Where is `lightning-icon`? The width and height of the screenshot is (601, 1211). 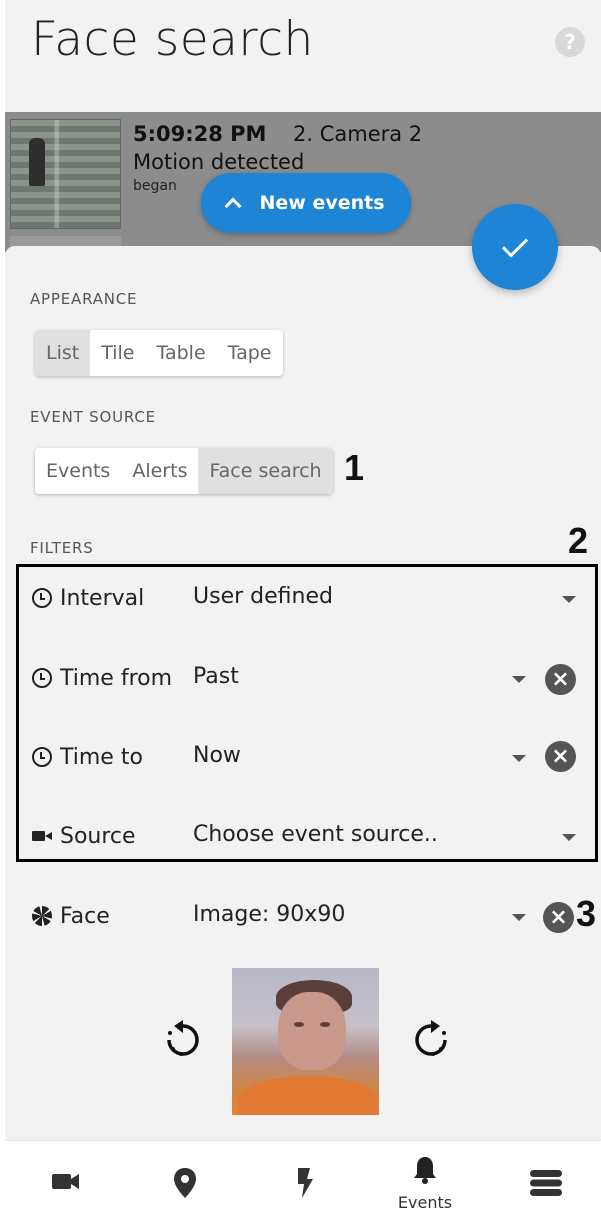 lightning-icon is located at coordinates (305, 1183).